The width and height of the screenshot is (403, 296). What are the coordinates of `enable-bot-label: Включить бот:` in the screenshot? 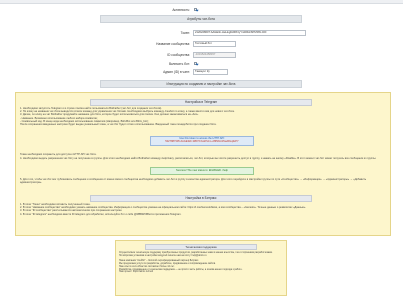 It's located at (179, 64).